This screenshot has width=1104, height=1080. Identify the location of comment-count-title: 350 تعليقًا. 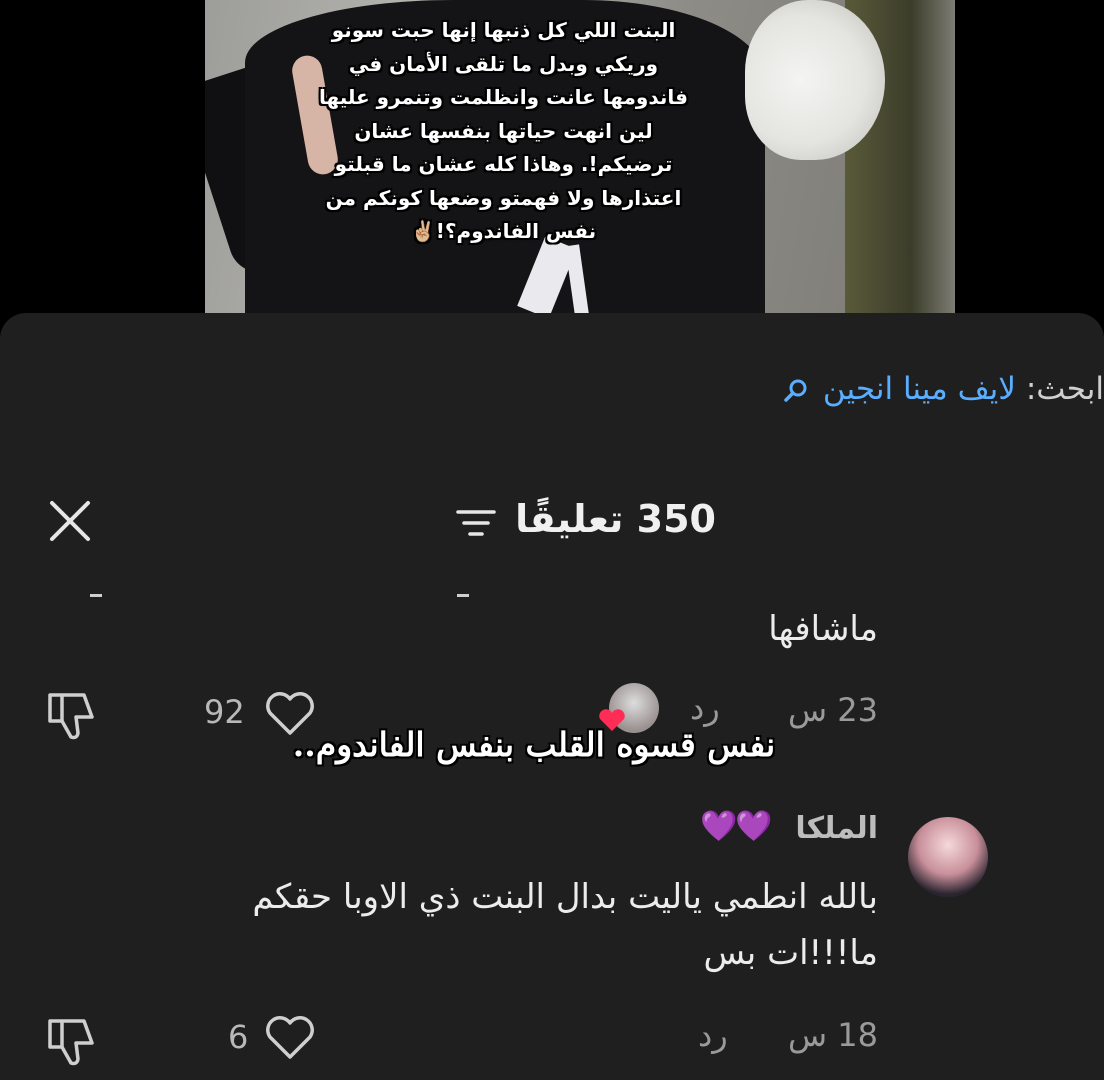
(615, 519).